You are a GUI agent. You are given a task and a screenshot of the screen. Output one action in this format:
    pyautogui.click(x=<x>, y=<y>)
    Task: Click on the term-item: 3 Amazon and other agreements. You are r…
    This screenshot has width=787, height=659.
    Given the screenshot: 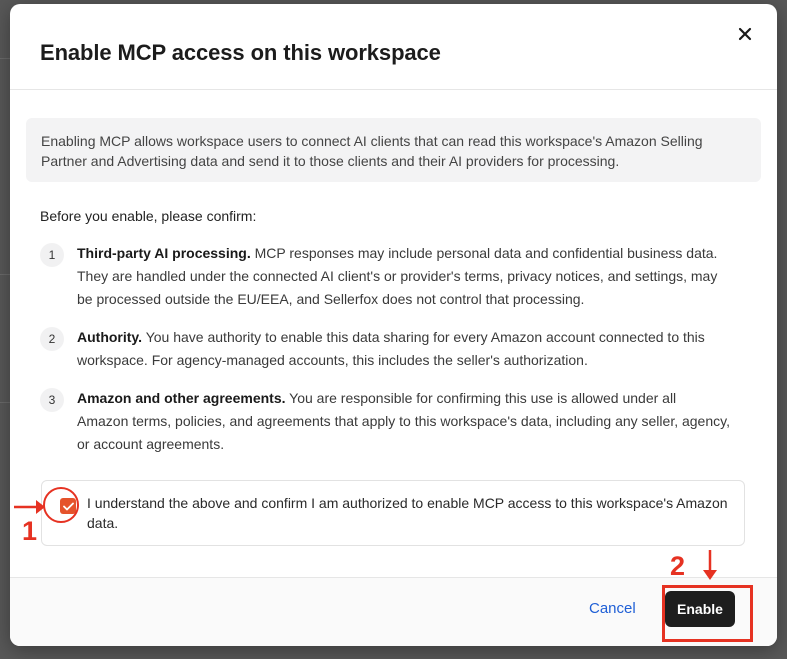 What is the action you would take?
    pyautogui.click(x=385, y=421)
    